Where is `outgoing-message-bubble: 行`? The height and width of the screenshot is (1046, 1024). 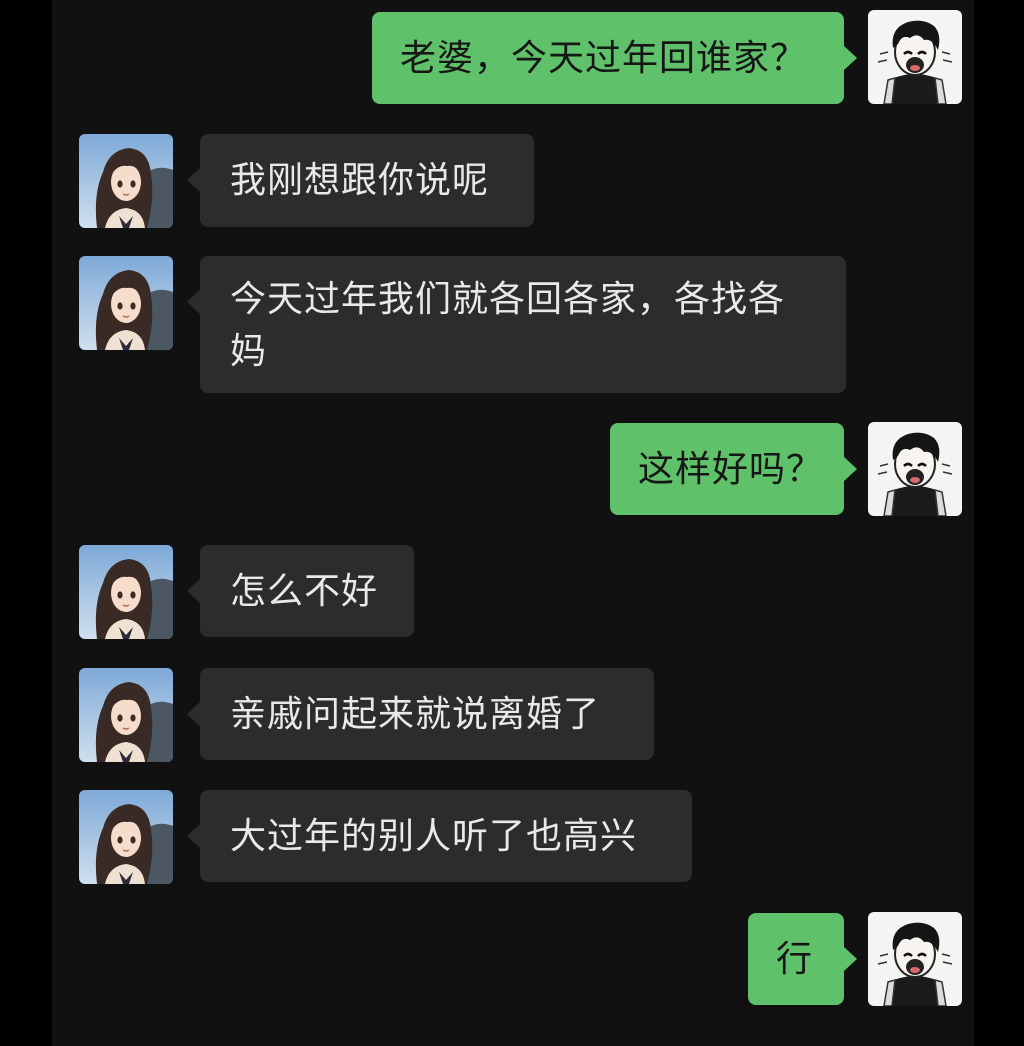 outgoing-message-bubble: 行 is located at coordinates (802, 959).